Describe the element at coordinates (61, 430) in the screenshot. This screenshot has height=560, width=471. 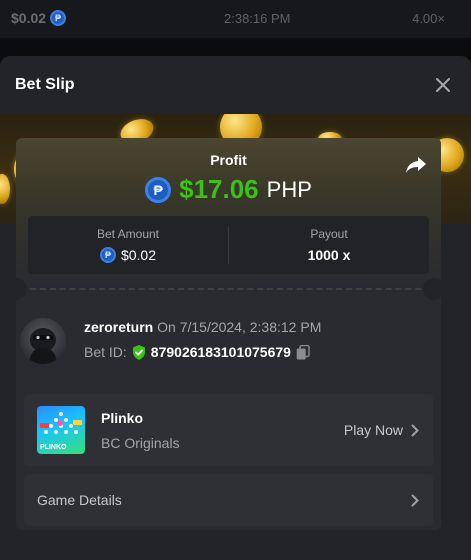
I see `plinko-thumbnail: PLINKO` at that location.